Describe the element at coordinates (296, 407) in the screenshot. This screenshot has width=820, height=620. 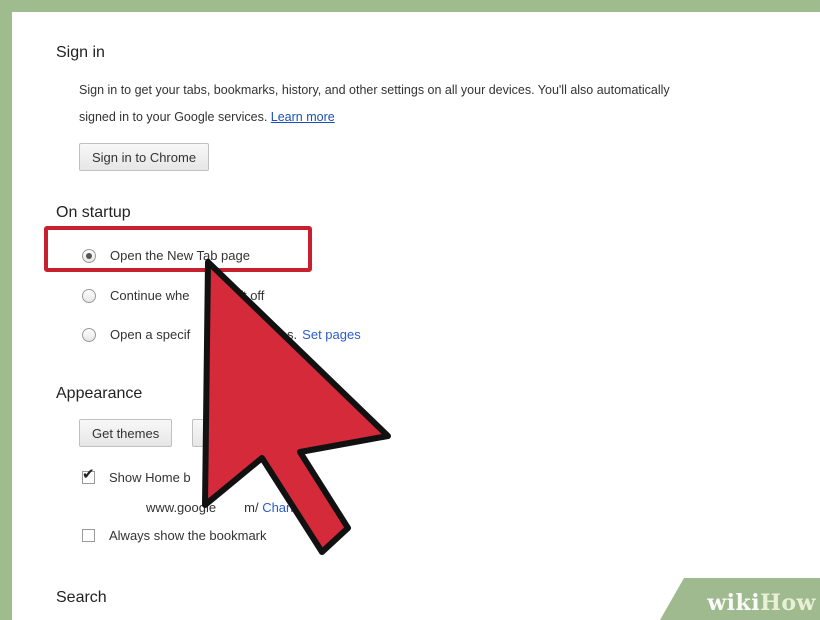
I see `pointer-arrow-icon` at that location.